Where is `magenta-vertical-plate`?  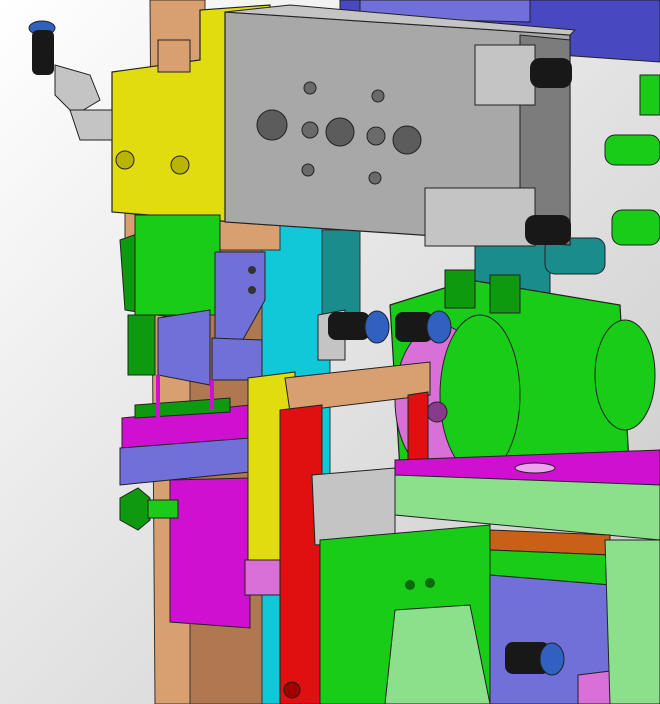
magenta-vertical-plate is located at coordinates (210, 553).